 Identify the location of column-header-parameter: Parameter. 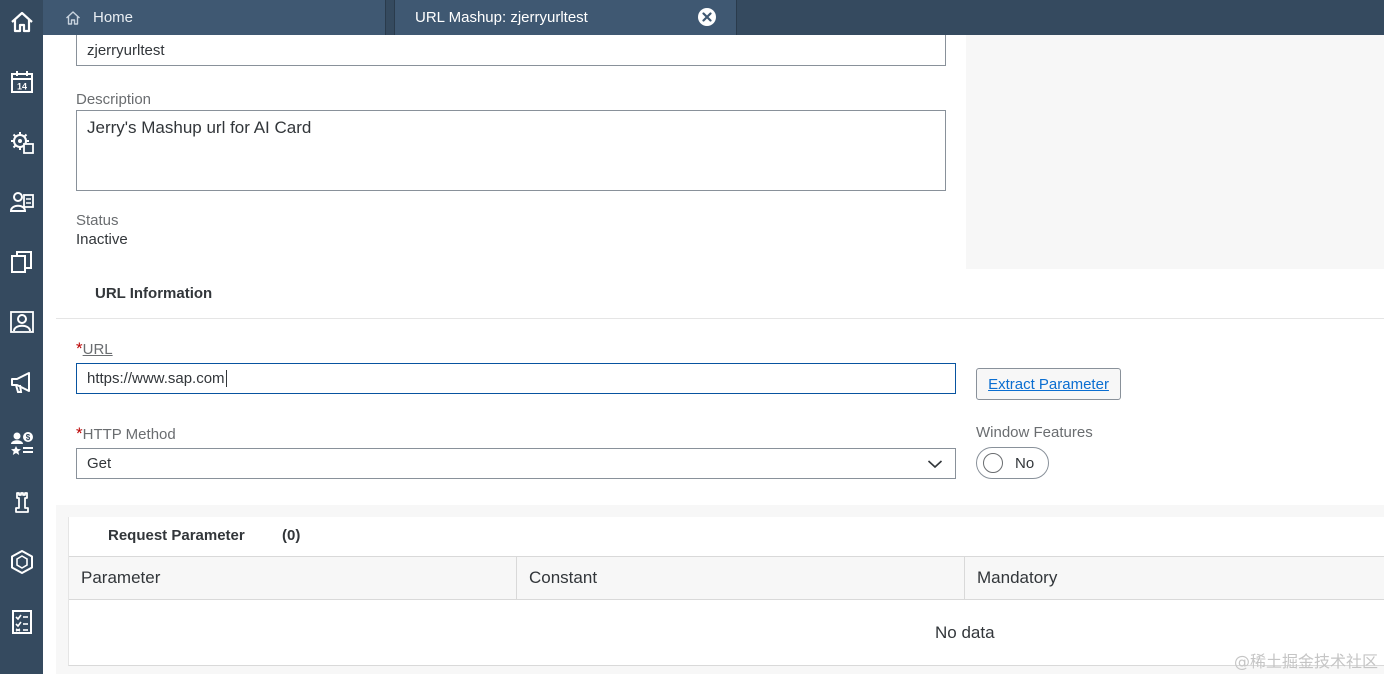
(292, 578).